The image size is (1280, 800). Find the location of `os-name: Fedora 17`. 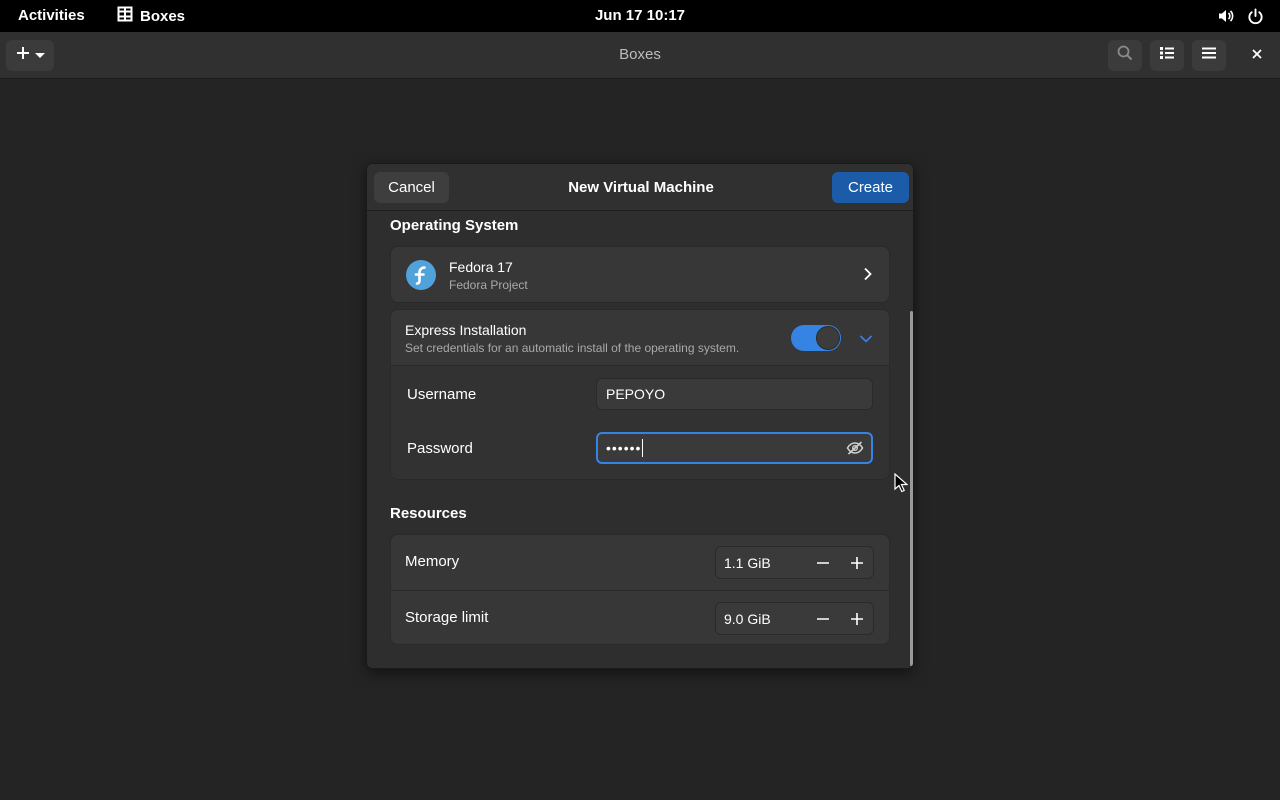

os-name: Fedora 17 is located at coordinates (481, 267).